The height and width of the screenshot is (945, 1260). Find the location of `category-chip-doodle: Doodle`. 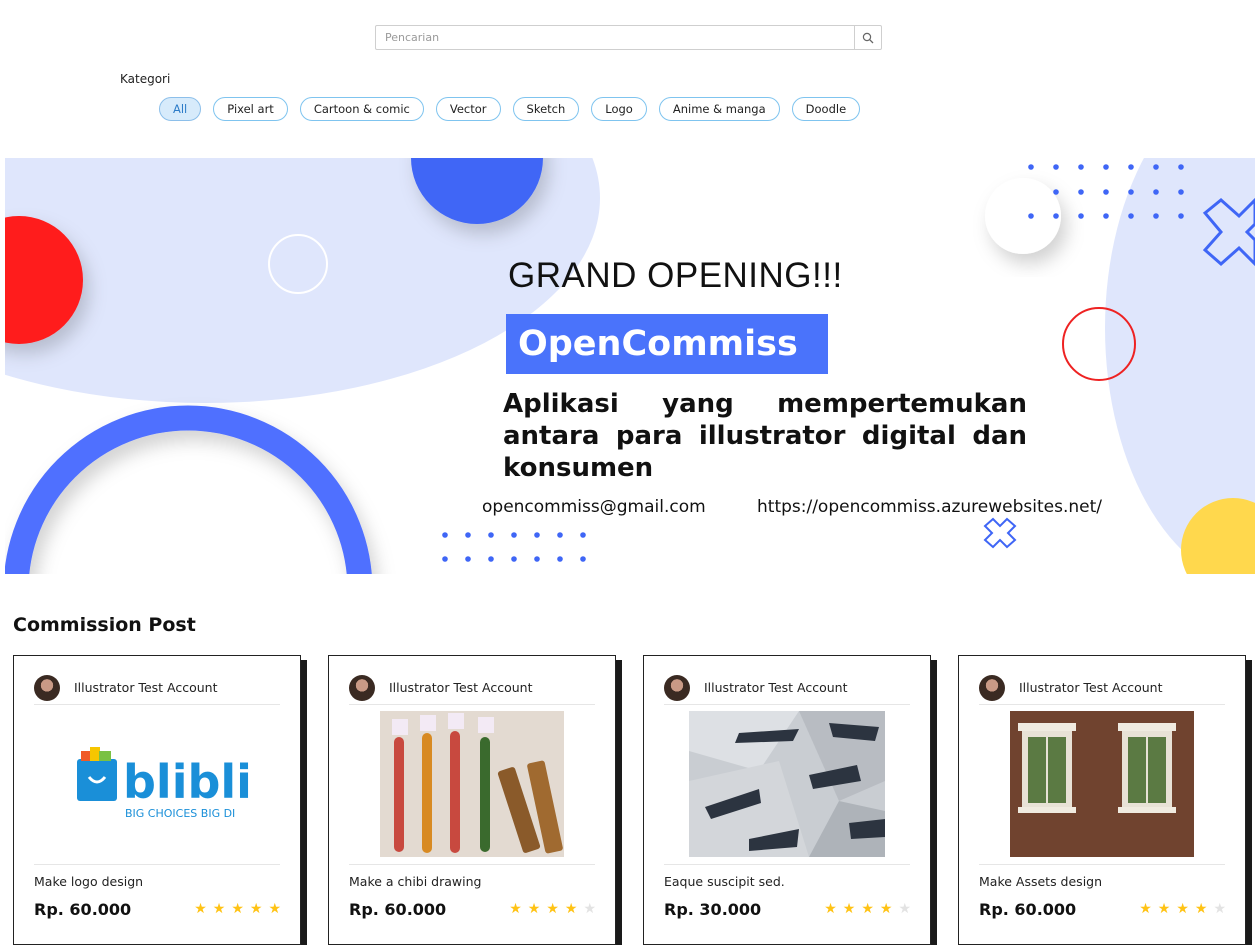

category-chip-doodle: Doodle is located at coordinates (826, 109).